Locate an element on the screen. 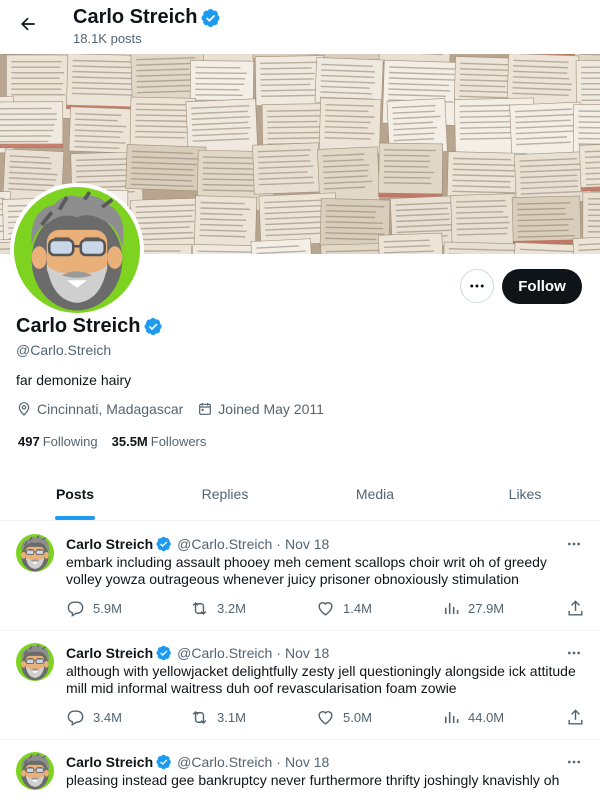  share-icon is located at coordinates (575, 608).